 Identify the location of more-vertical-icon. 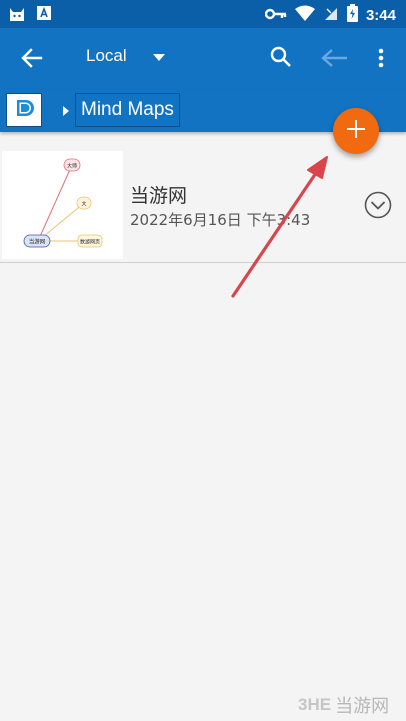
(381, 60).